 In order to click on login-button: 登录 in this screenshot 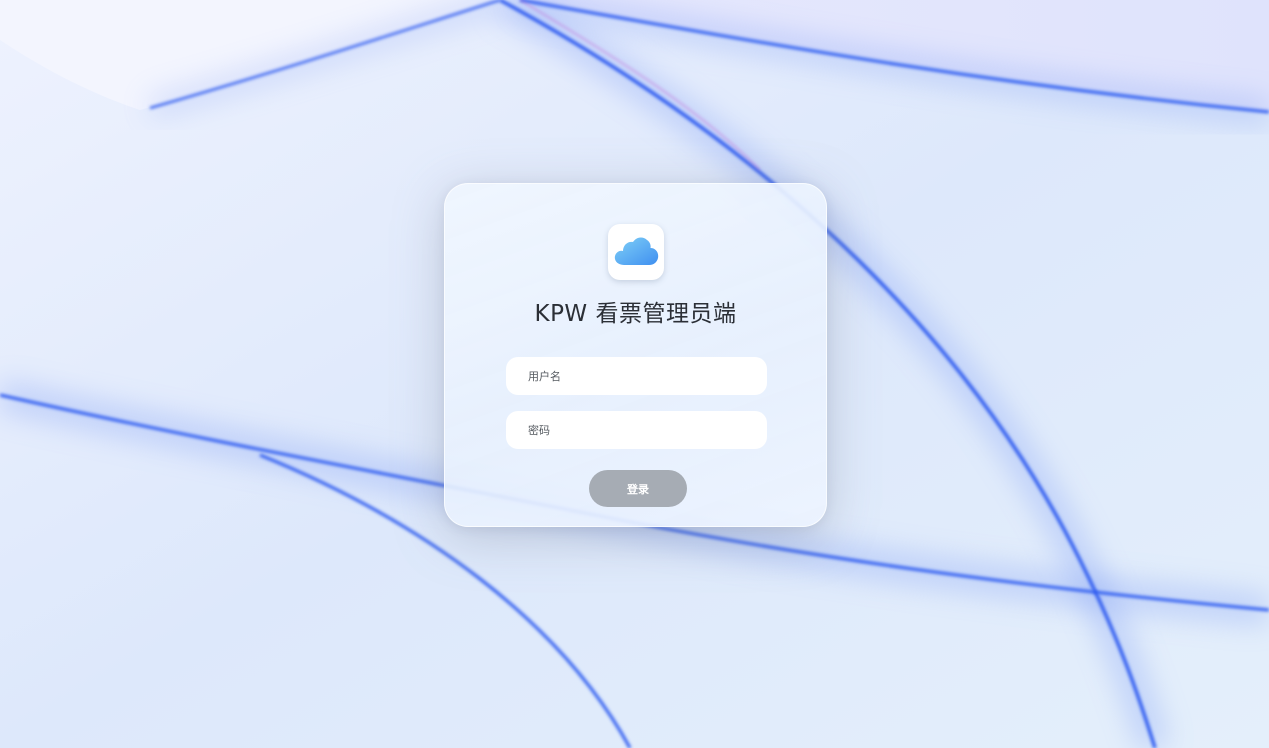, I will do `click(638, 488)`.